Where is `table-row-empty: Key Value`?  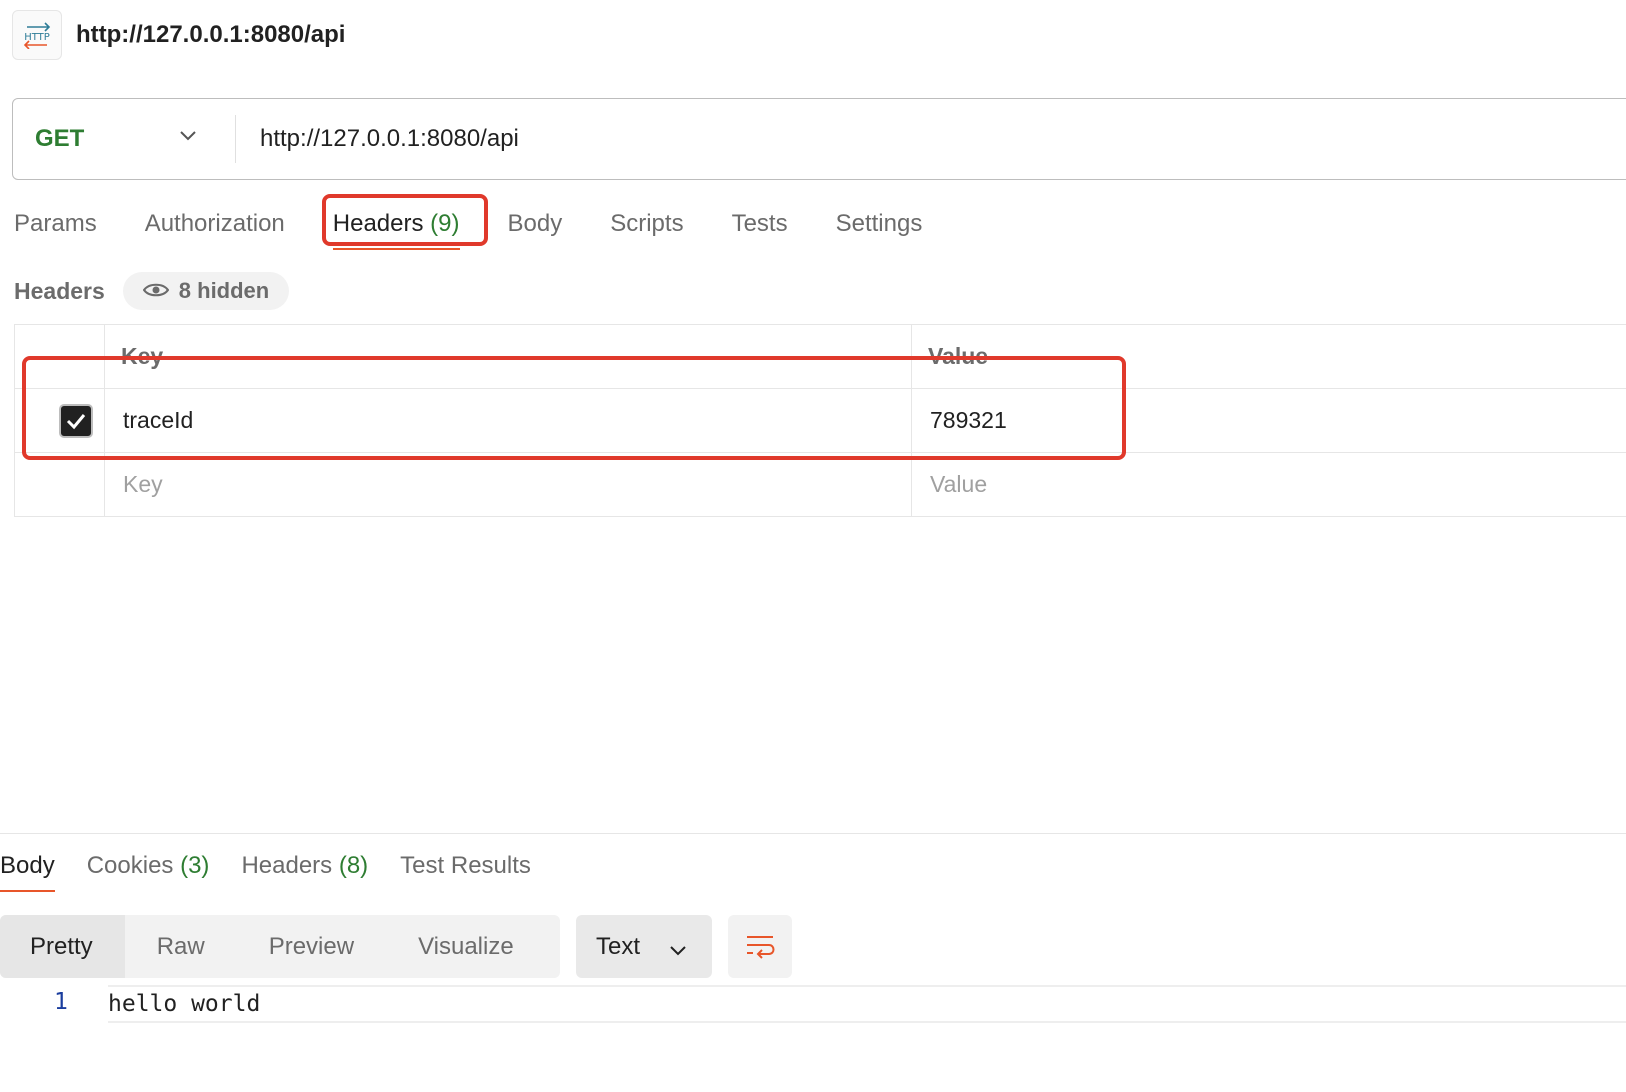 table-row-empty: Key Value is located at coordinates (820, 484).